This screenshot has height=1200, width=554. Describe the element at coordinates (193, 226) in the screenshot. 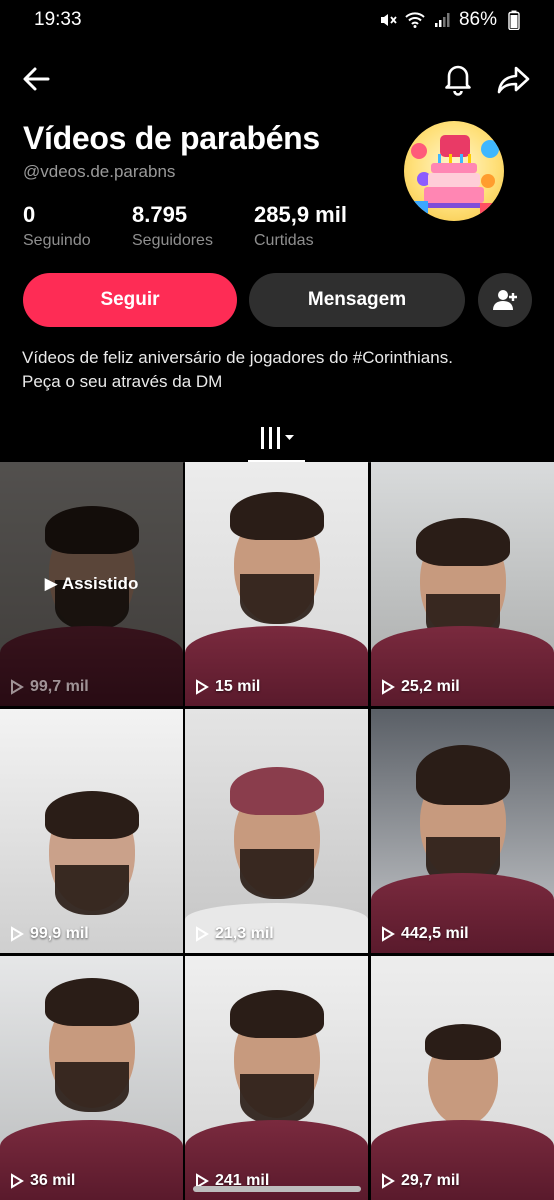

I see `stat-followers: 8.795 Seguidores` at that location.